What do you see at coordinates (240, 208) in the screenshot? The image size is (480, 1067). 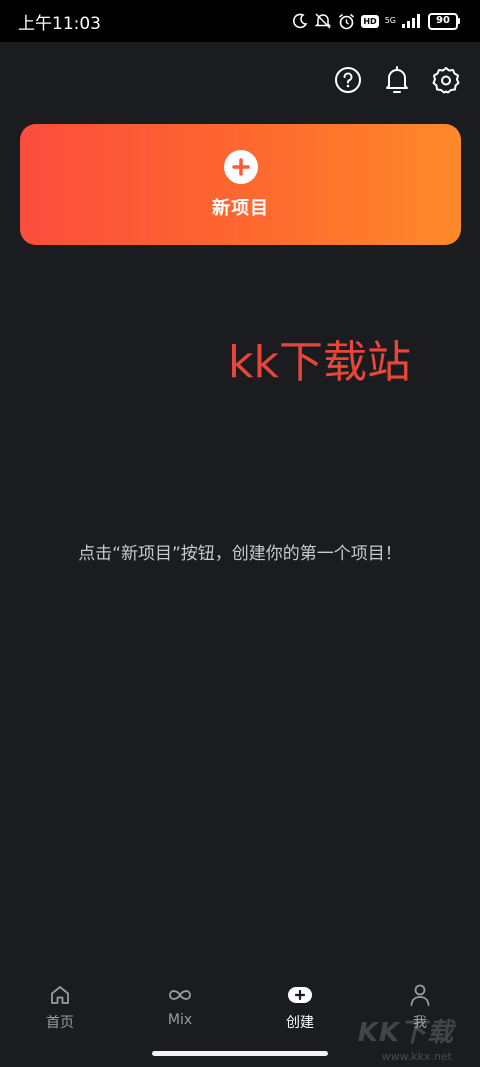 I see `new-project-label: 新项目` at bounding box center [240, 208].